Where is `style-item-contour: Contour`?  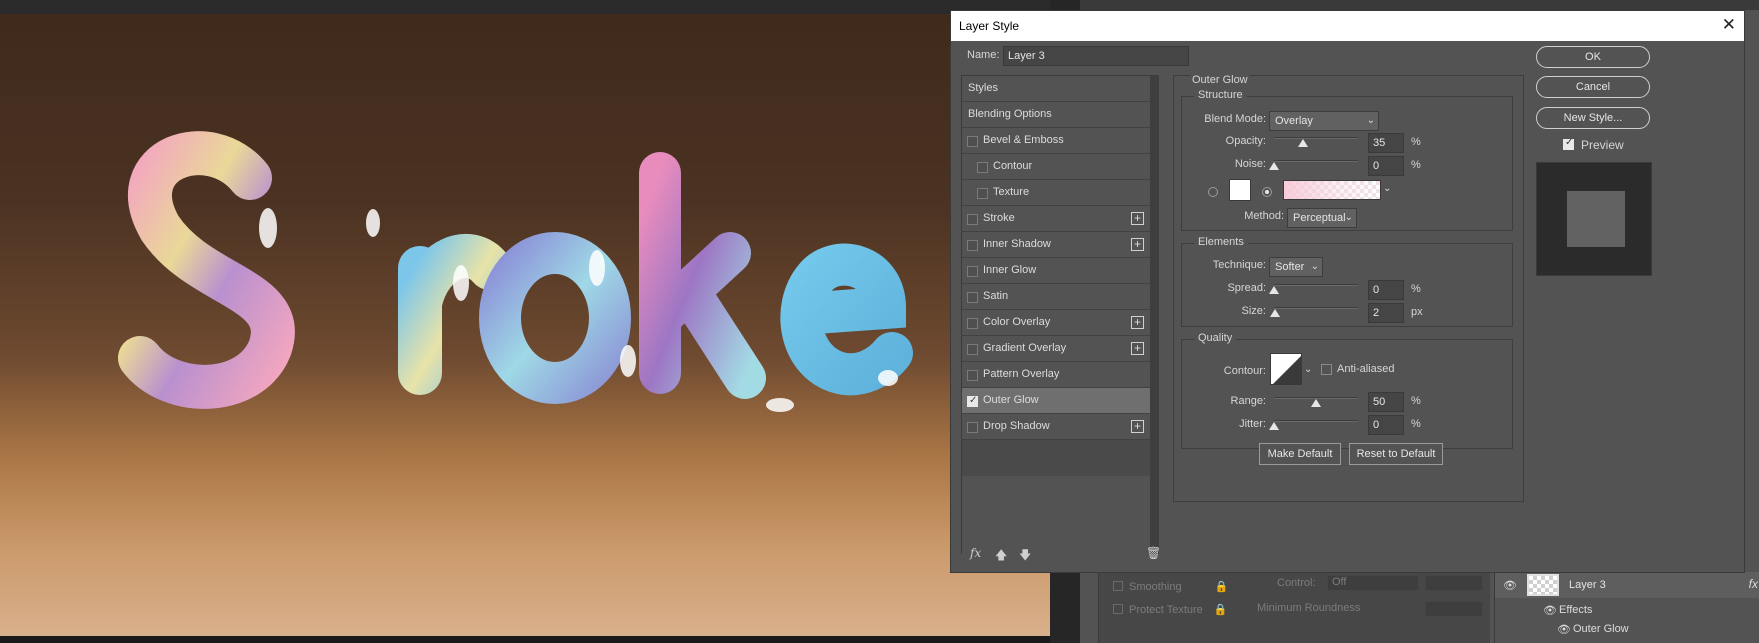
style-item-contour: Contour is located at coordinates (1056, 167).